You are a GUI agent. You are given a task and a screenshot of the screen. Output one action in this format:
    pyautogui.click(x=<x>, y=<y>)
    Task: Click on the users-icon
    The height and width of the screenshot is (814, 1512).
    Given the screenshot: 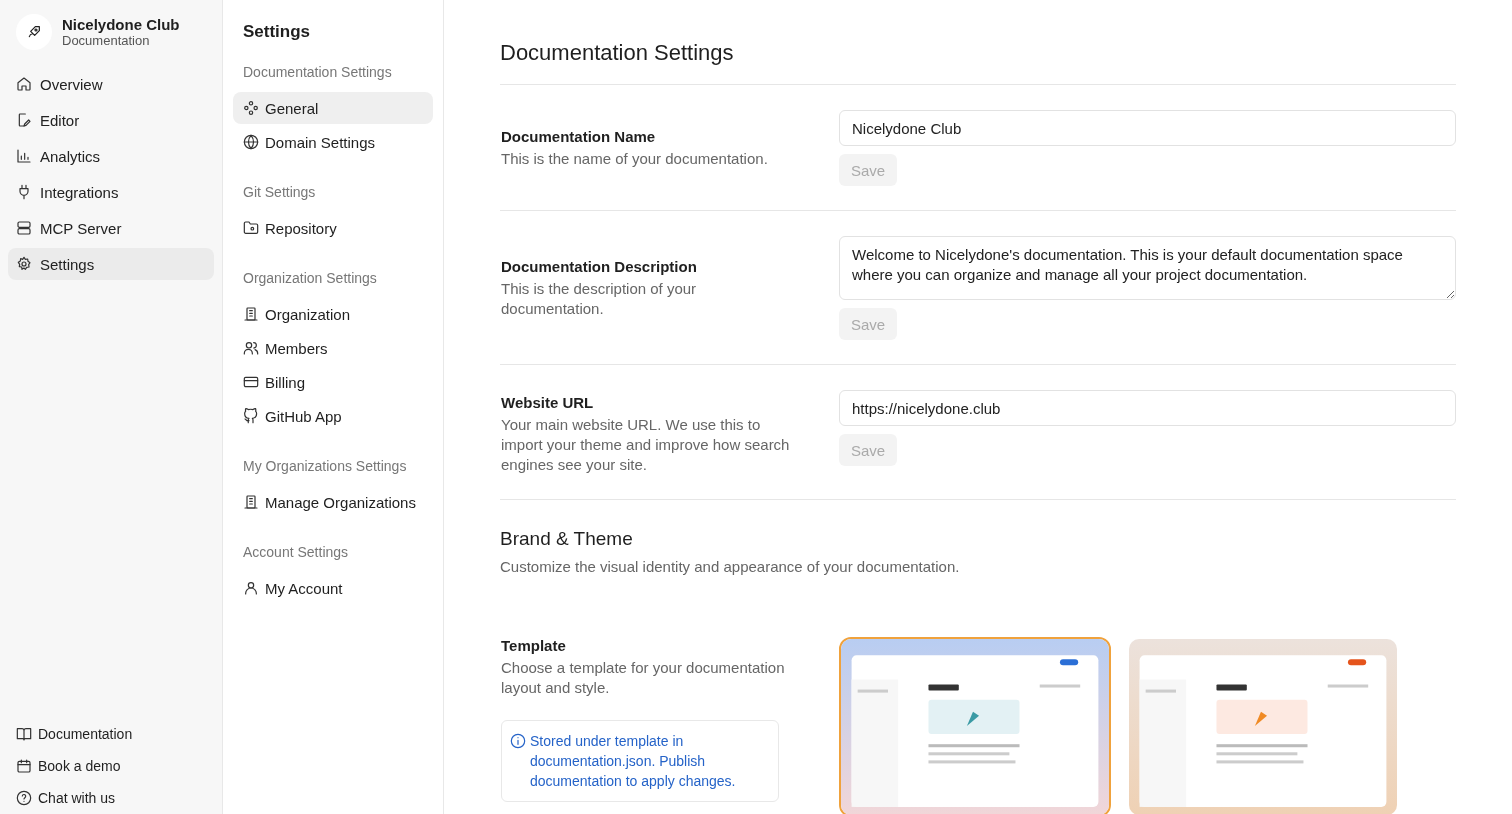 What is the action you would take?
    pyautogui.click(x=251, y=348)
    